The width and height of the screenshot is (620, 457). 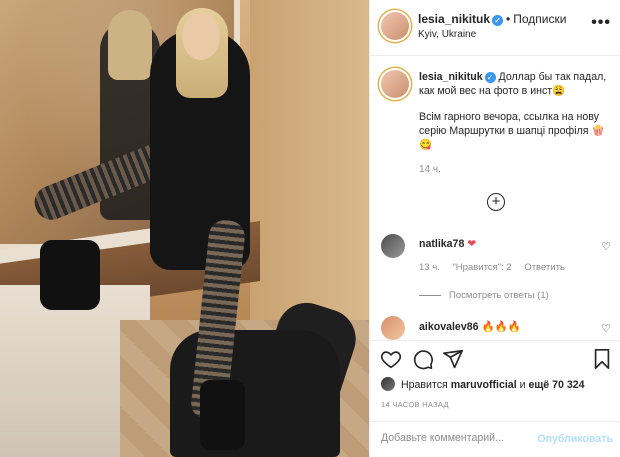 What do you see at coordinates (451, 77) in the screenshot?
I see `caption-username: lesia_nikituk` at bounding box center [451, 77].